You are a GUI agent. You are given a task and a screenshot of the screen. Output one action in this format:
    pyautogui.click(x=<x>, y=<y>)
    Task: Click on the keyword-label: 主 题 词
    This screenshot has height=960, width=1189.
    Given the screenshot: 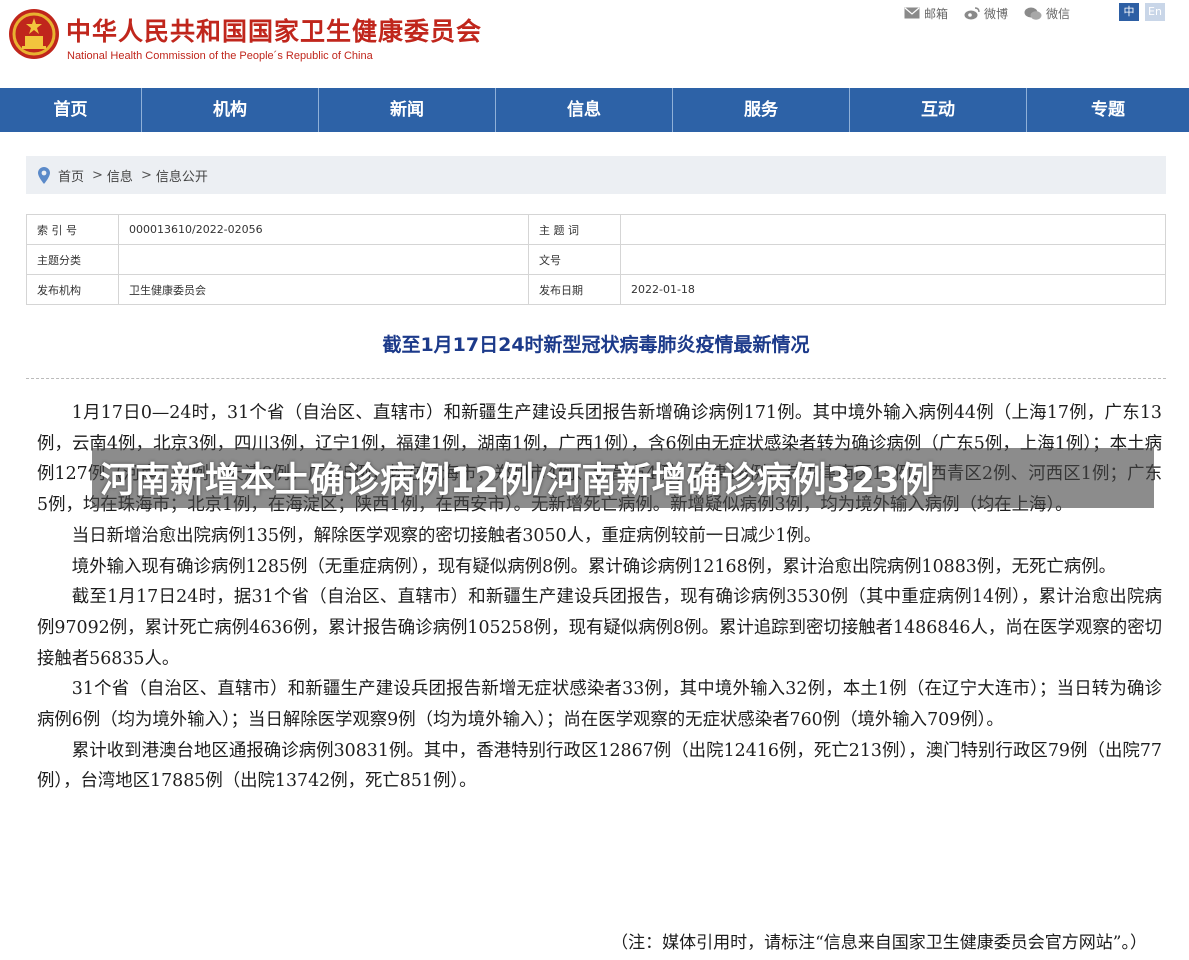 What is the action you would take?
    pyautogui.click(x=574, y=229)
    